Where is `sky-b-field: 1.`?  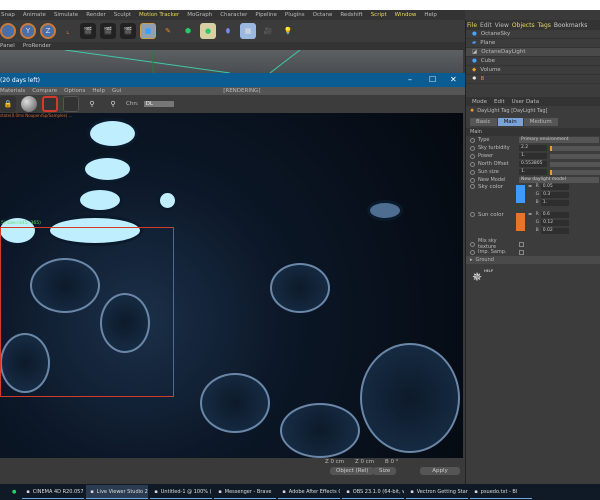
sky-b-field: 1. is located at coordinates (554, 203).